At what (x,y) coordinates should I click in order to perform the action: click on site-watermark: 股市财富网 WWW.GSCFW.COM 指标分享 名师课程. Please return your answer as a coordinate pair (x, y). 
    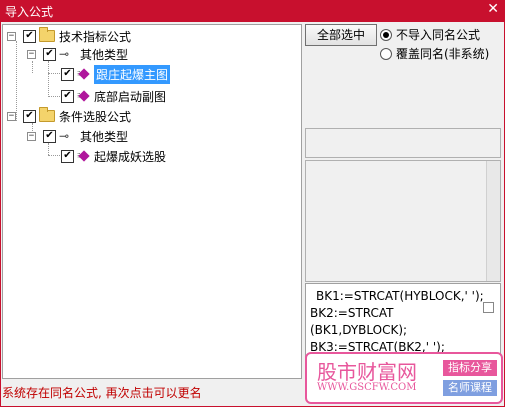
    Looking at the image, I should click on (404, 378).